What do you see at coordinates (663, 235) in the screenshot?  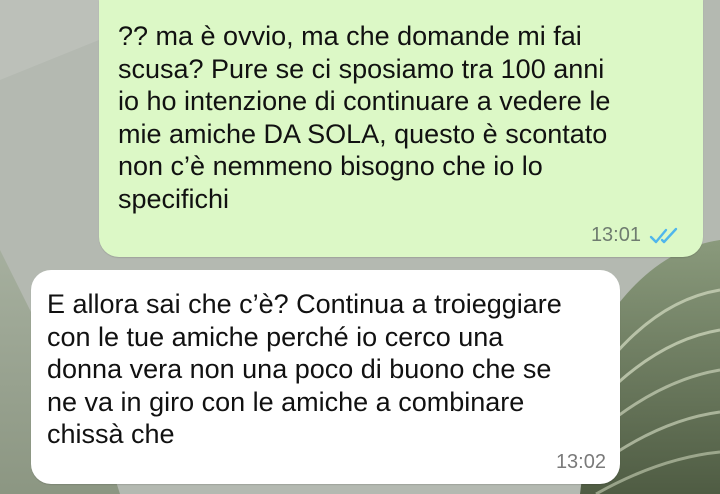 I see `double-check-read-icon` at bounding box center [663, 235].